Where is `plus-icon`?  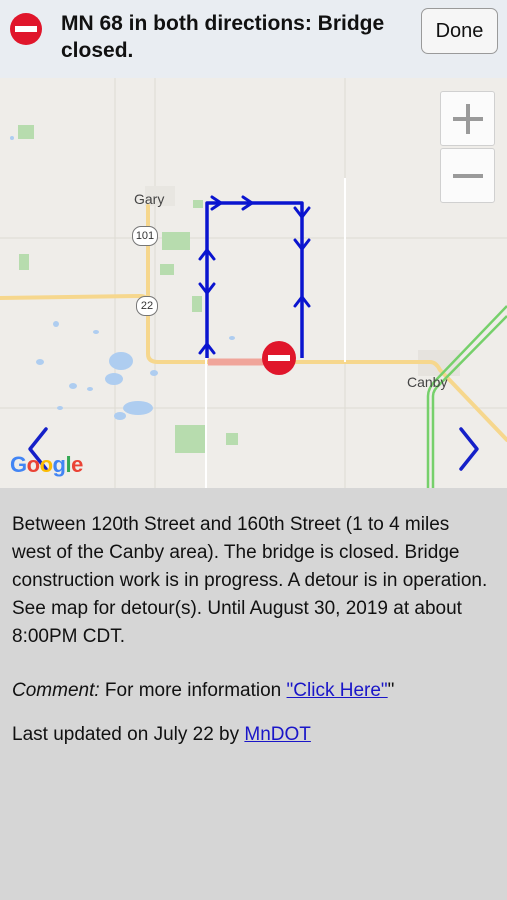
plus-icon is located at coordinates (467, 118).